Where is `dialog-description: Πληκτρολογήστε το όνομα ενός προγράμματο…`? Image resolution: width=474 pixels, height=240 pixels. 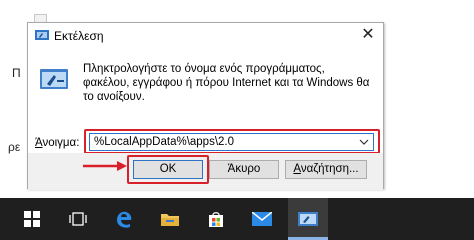
dialog-description: Πληκτρολογήστε το όνομα ενός προγράμματο… is located at coordinates (226, 83).